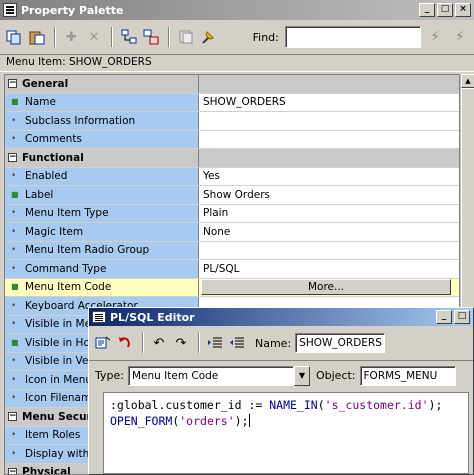 The width and height of the screenshot is (474, 475). I want to click on property-name: Display witho, so click(60, 453).